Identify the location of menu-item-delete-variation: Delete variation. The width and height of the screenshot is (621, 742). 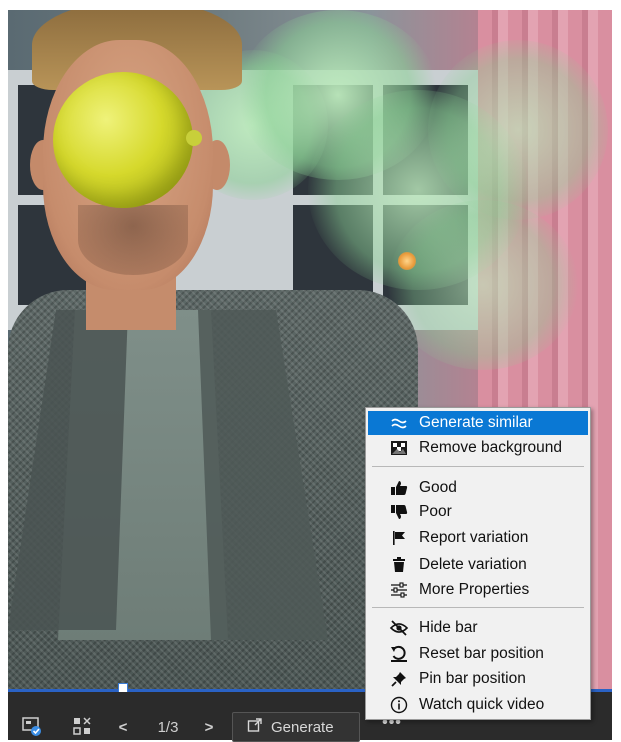
(478, 565).